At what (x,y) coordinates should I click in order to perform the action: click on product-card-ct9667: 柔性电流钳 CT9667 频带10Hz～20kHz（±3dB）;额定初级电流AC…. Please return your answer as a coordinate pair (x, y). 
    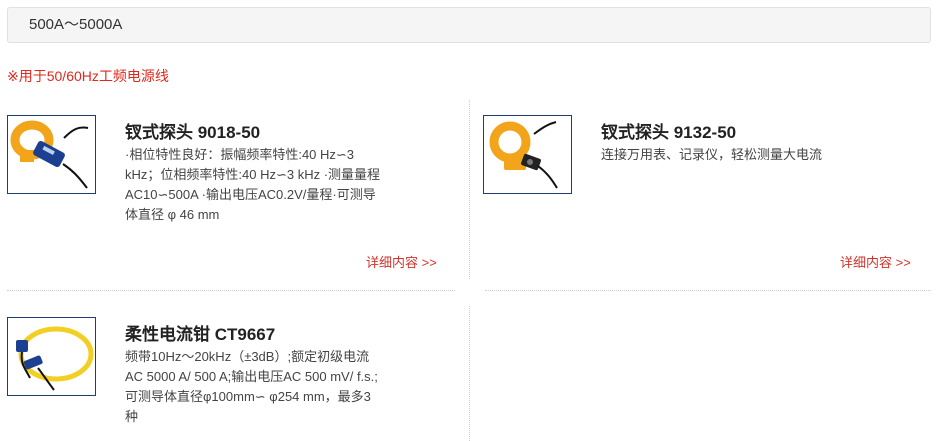
    Looking at the image, I should click on (227, 379).